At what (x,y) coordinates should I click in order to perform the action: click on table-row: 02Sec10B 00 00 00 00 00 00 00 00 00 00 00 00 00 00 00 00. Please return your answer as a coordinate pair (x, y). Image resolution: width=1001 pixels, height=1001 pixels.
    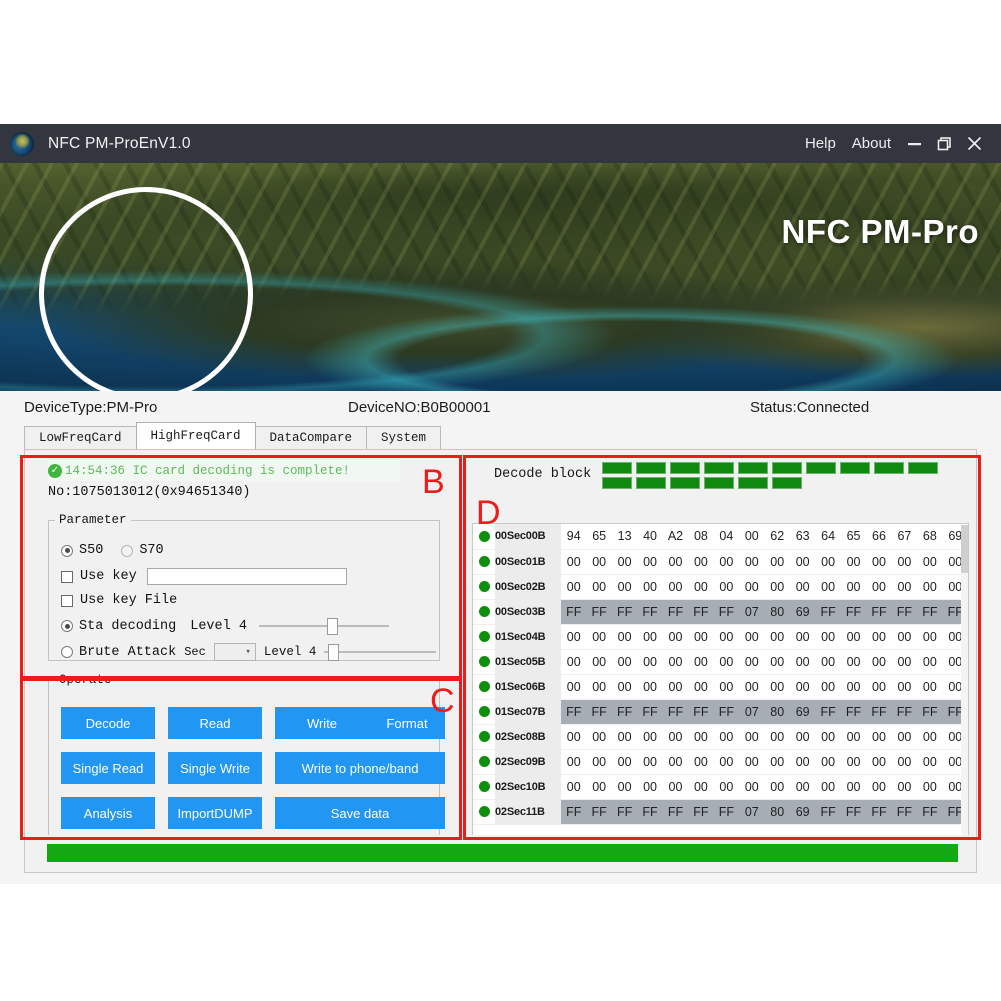
    Looking at the image, I should click on (720, 786).